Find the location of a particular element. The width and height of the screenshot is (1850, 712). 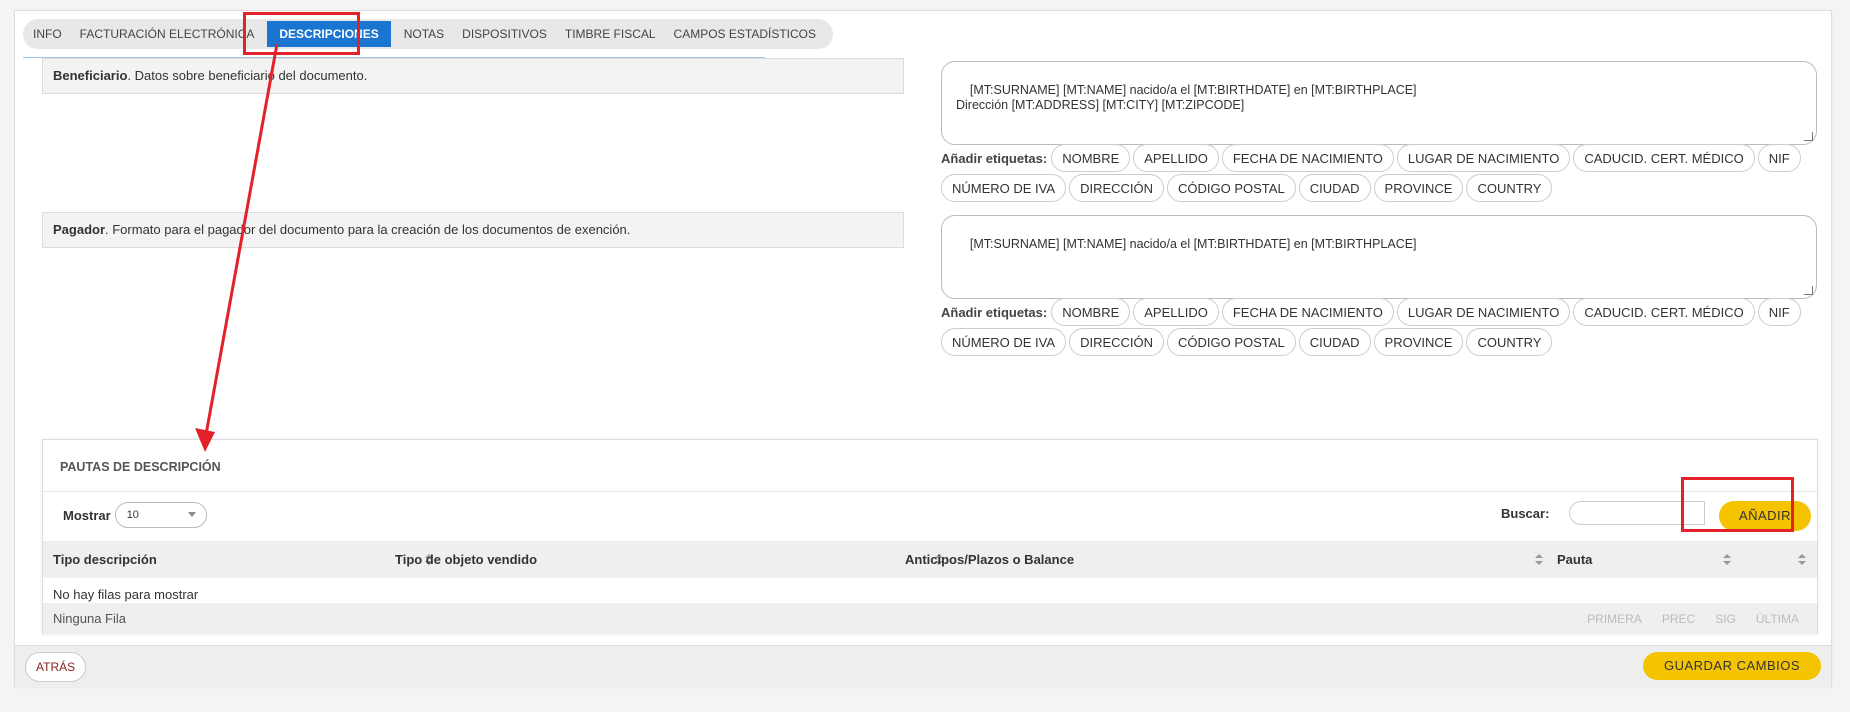

tab-facturacion-electronica: FACTURACIÓN ELECTRÓNICA is located at coordinates (167, 34).